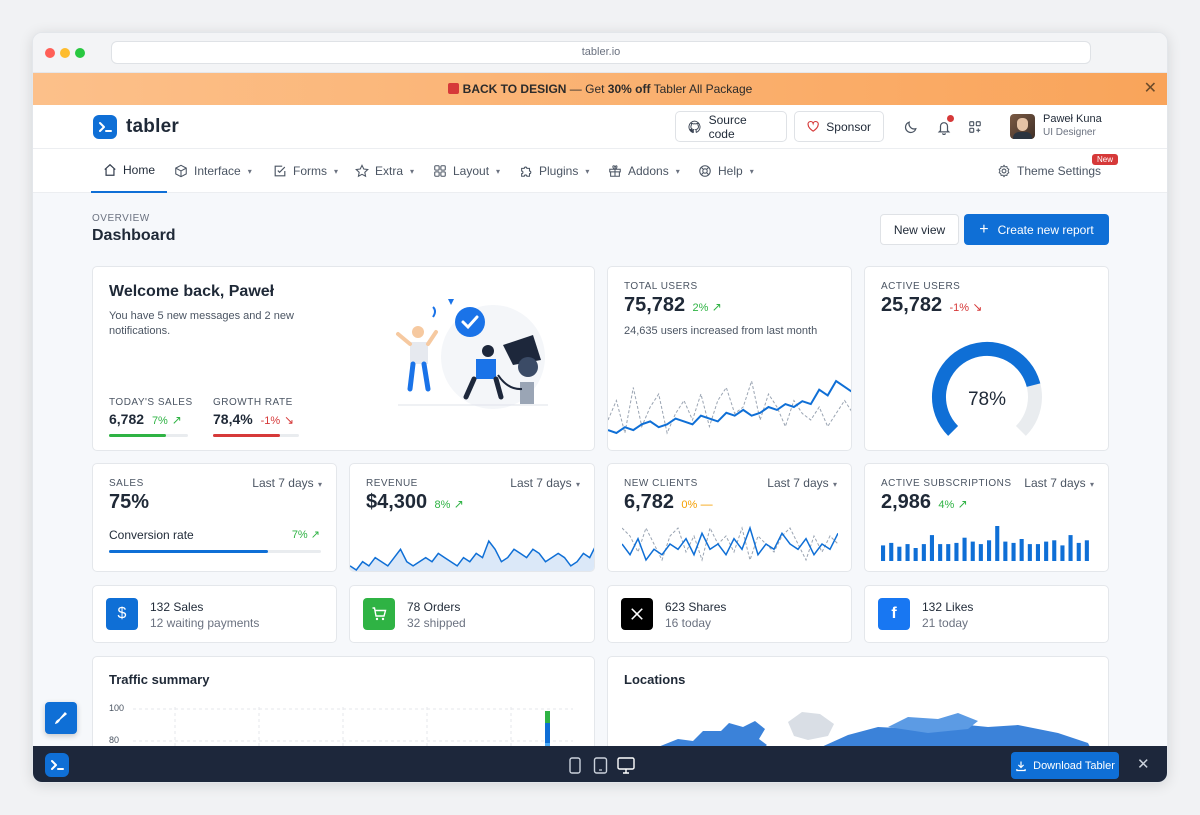 The height and width of the screenshot is (815, 1200). Describe the element at coordinates (1056, 126) in the screenshot. I see `user-menu: Paweł Kuna UI Designer` at that location.